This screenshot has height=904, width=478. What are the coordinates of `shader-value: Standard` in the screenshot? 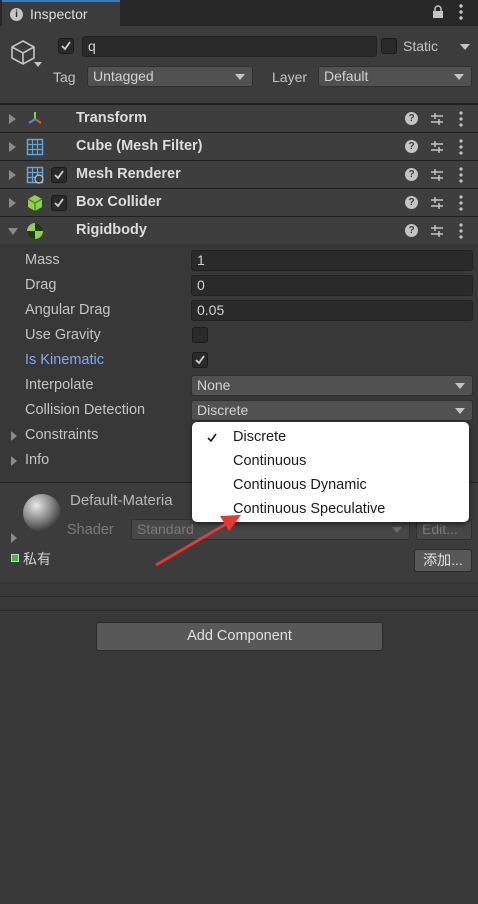 It's located at (165, 529).